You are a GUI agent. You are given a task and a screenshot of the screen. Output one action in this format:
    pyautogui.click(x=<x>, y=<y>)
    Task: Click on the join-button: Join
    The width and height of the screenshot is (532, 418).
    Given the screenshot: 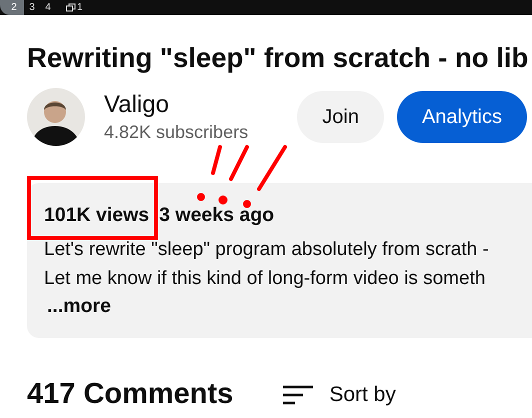 What is the action you would take?
    pyautogui.click(x=340, y=117)
    